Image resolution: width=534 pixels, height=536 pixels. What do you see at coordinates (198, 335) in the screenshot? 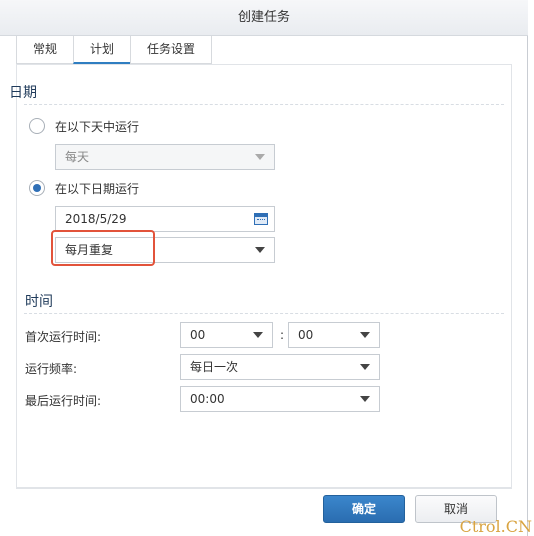
I see `first-run-hour-value: 00` at bounding box center [198, 335].